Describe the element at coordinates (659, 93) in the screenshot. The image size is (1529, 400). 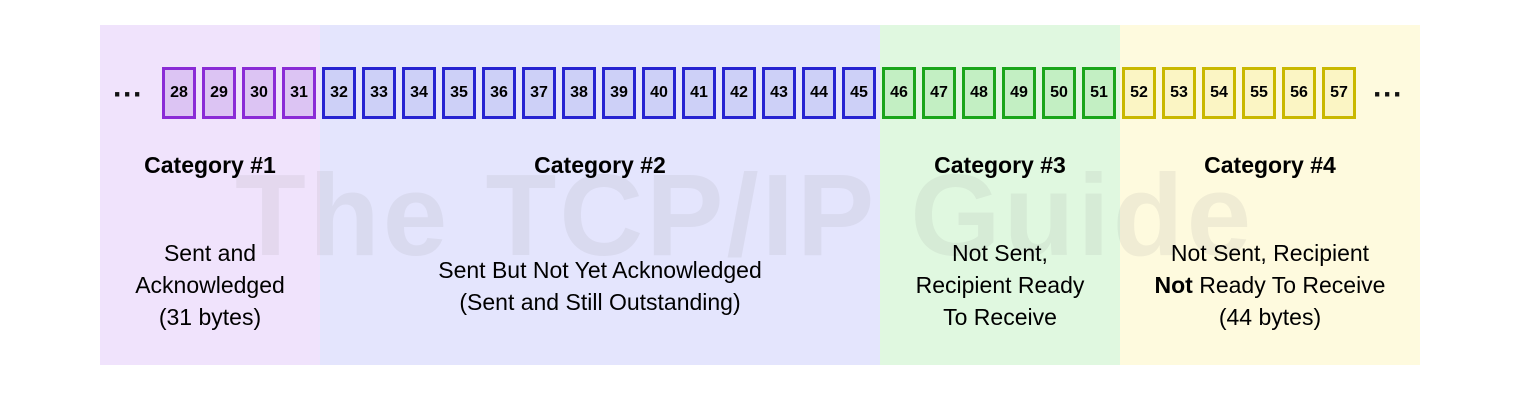
I see `byte-cell: 40` at that location.